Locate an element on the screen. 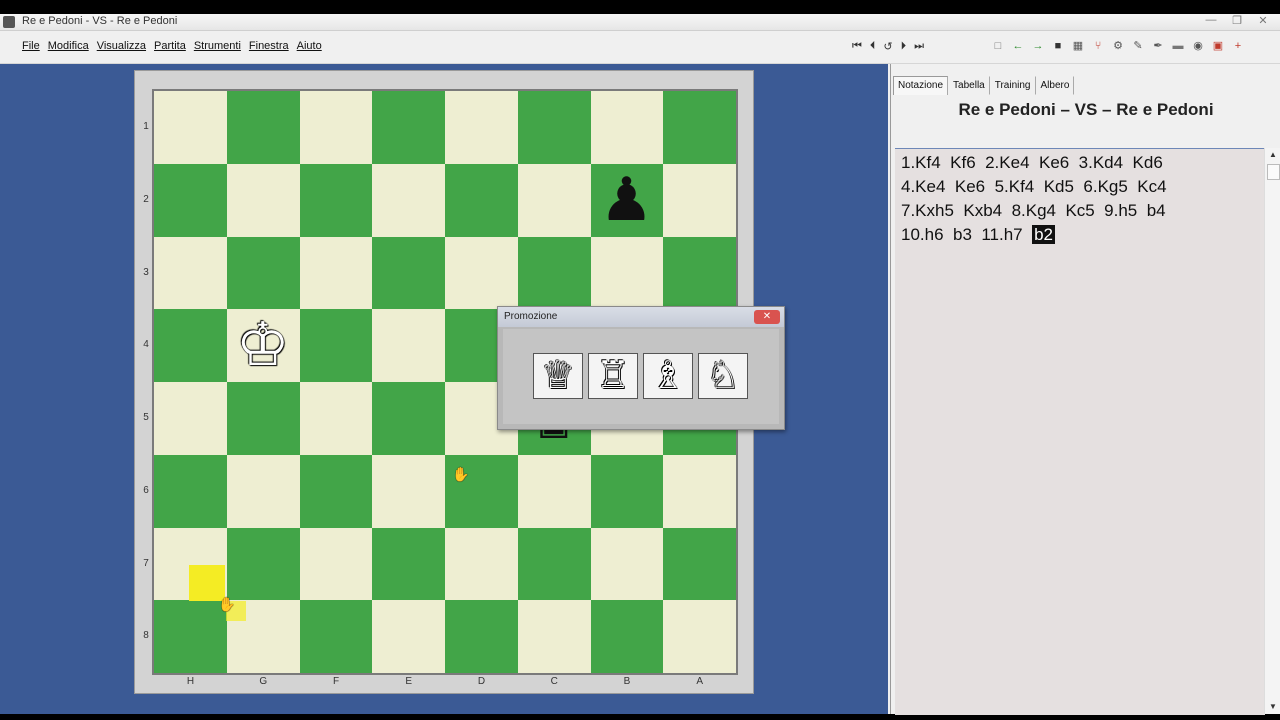 The width and height of the screenshot is (1280, 720). save-icon: ■ is located at coordinates (1058, 46).